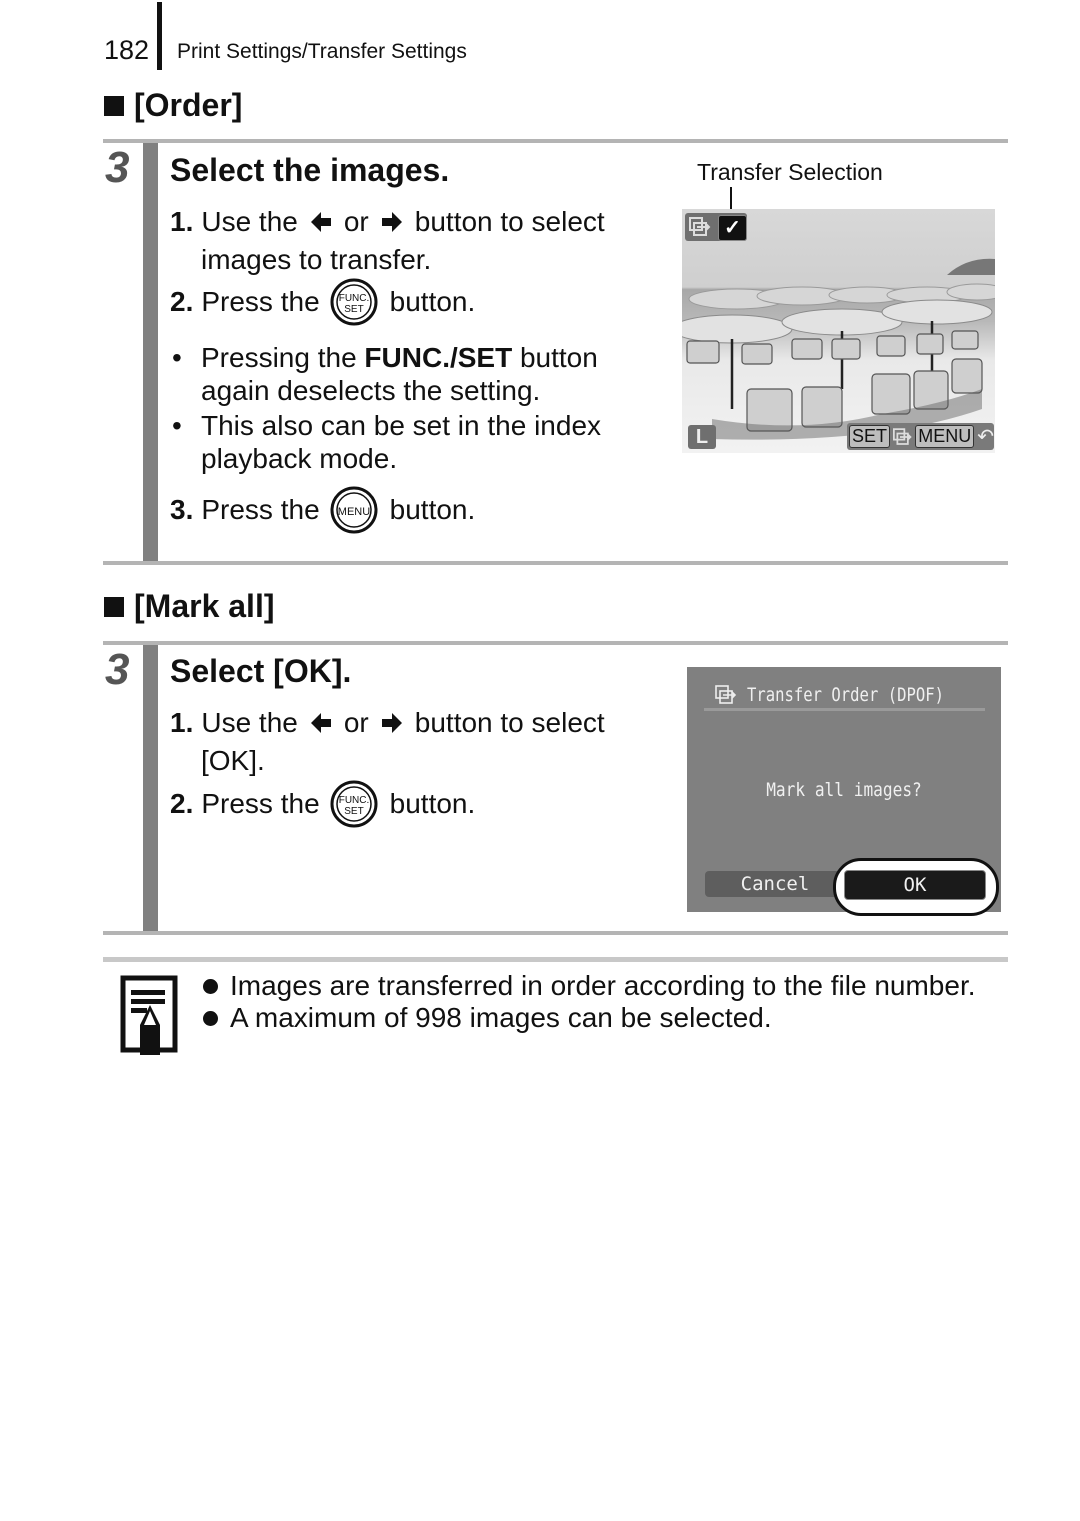 The height and width of the screenshot is (1521, 1080). I want to click on item-number: 3., so click(182, 509).